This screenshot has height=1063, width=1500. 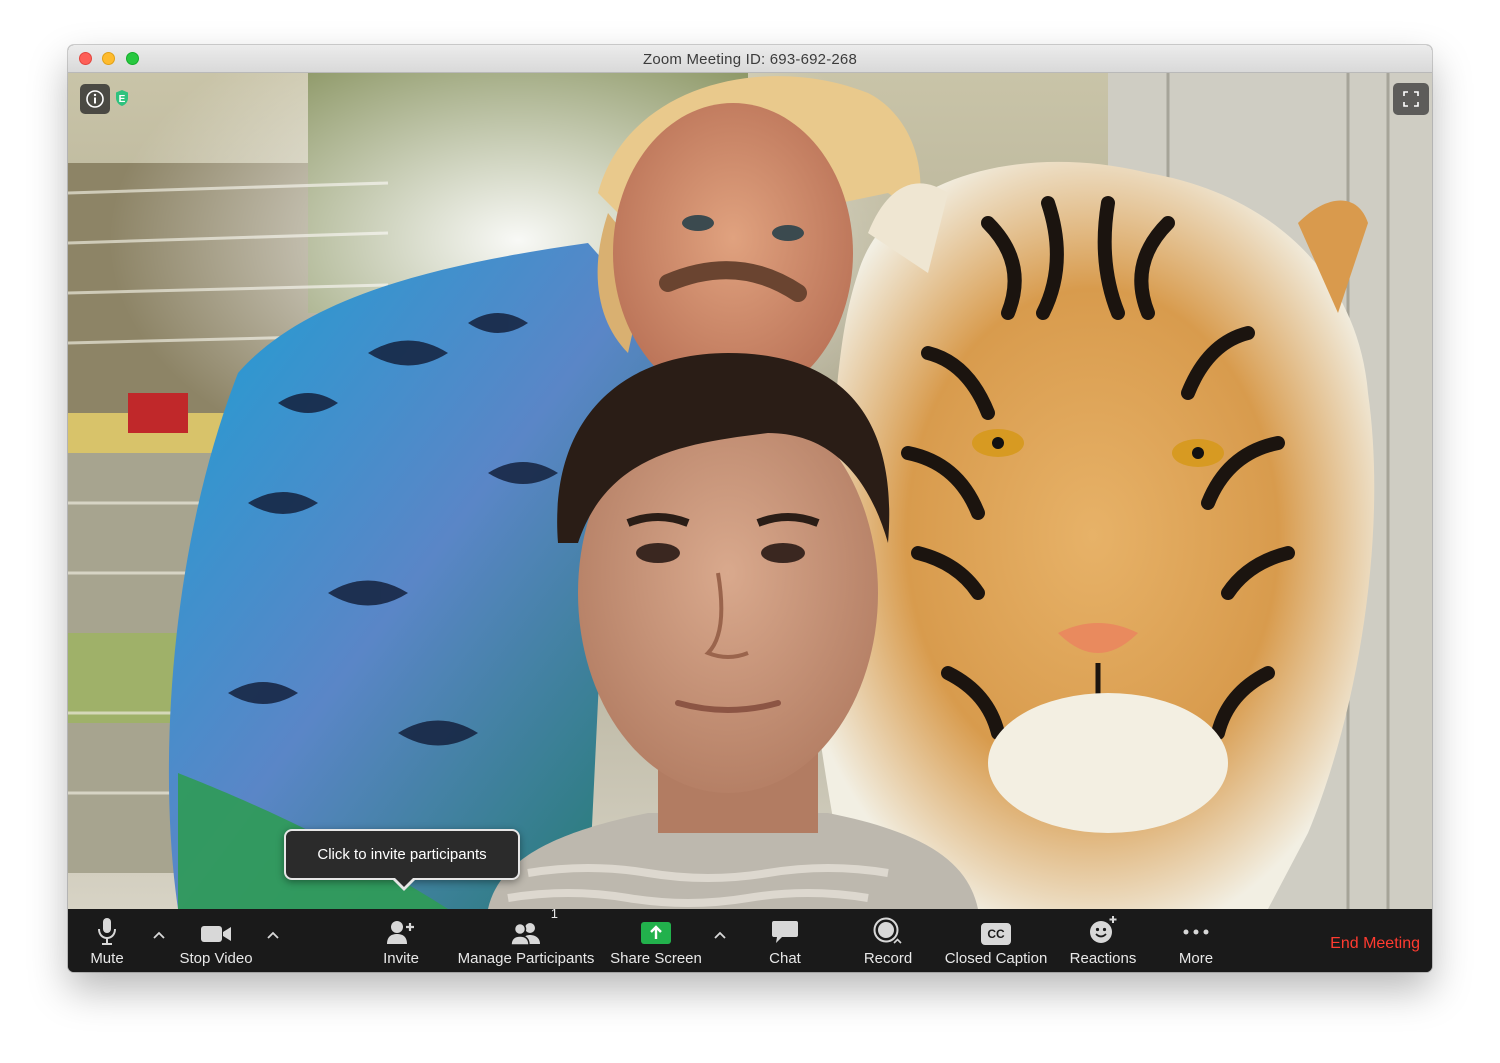 I want to click on title-bar: Zoom Meeting ID: 693-692-268, so click(x=750, y=59).